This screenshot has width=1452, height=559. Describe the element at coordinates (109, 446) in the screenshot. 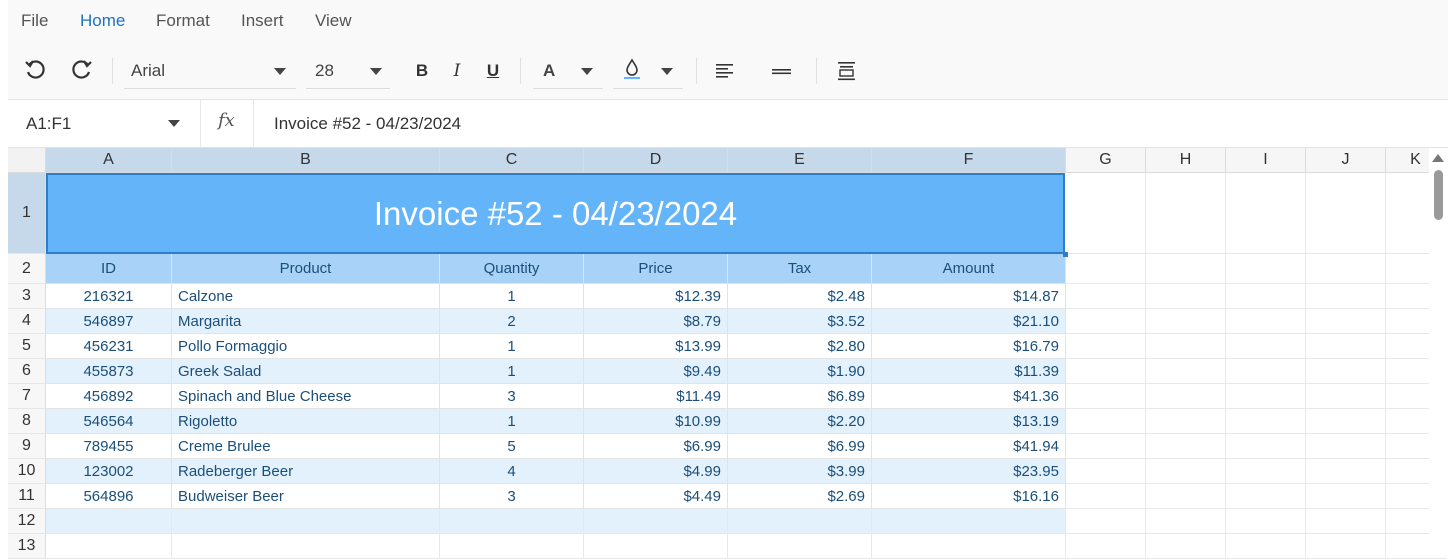

I see `table-cell: 789455` at that location.